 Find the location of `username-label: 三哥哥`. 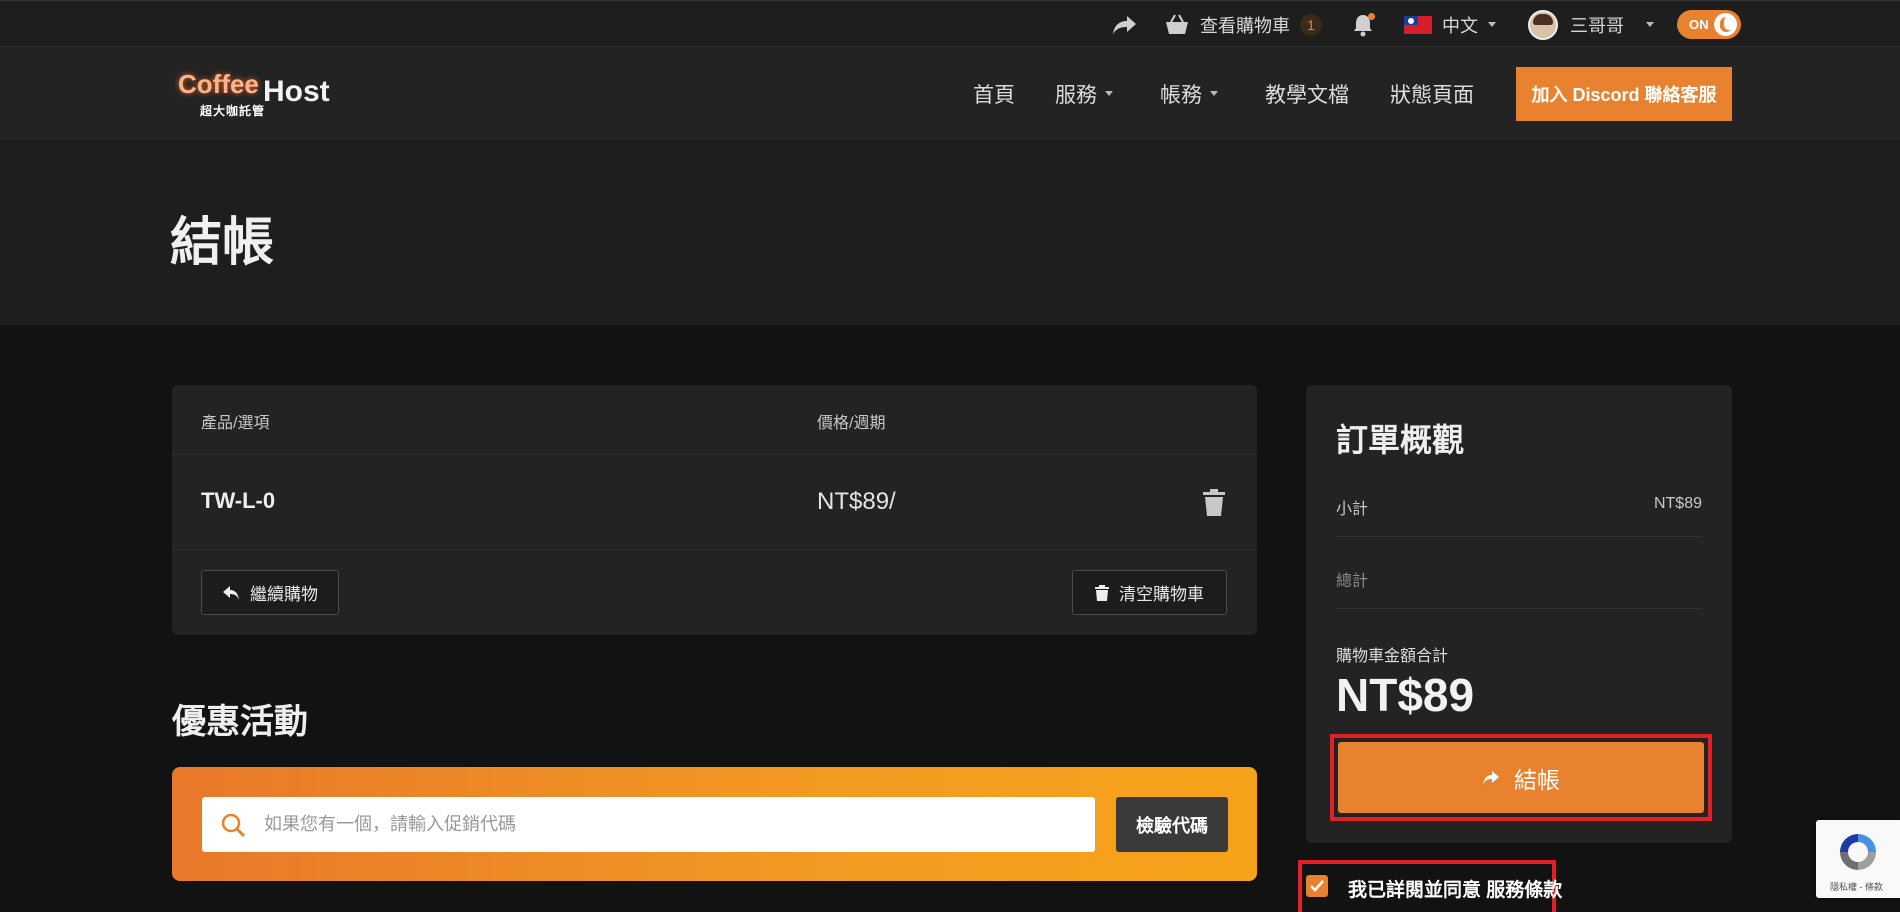

username-label: 三哥哥 is located at coordinates (1597, 25).